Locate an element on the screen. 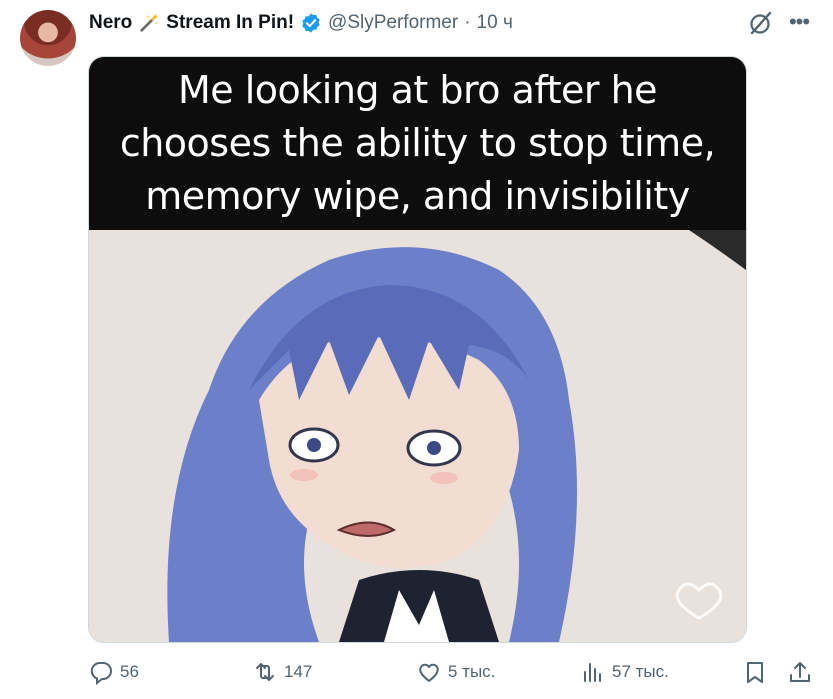  grok-icon is located at coordinates (761, 23).